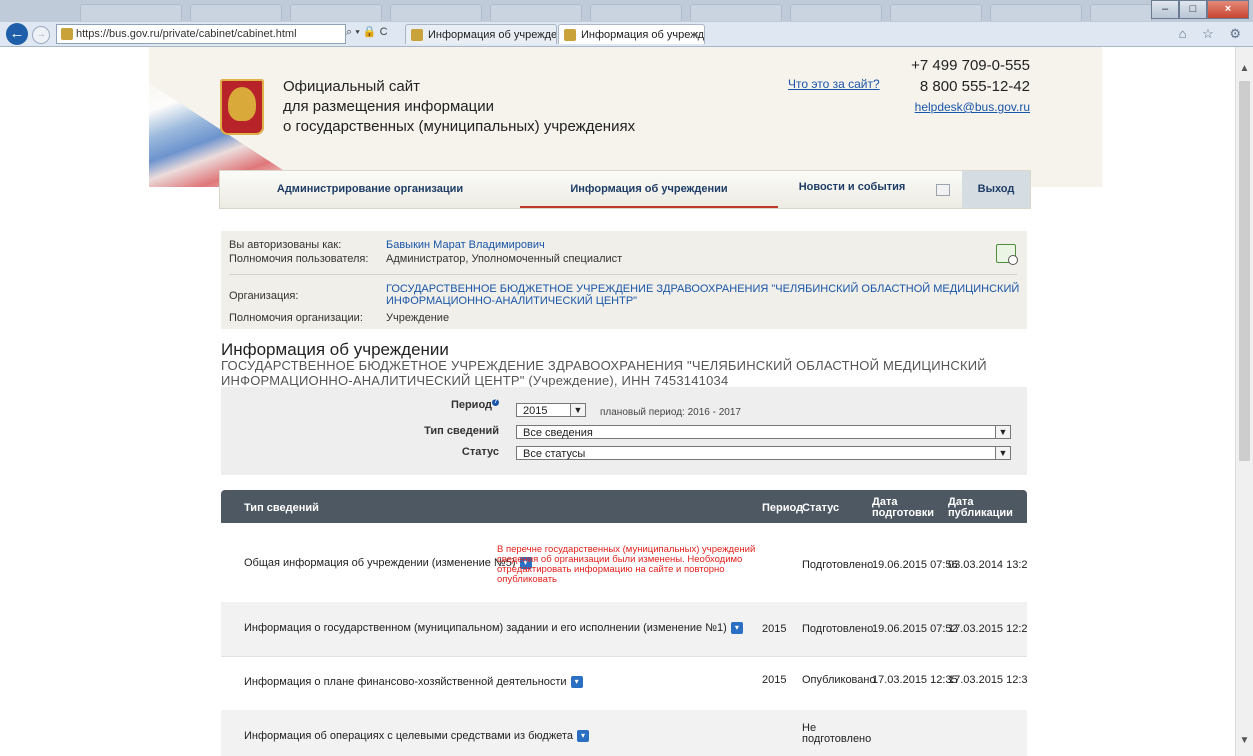 Image resolution: width=1253 pixels, height=756 pixels. Describe the element at coordinates (1244, 271) in the screenshot. I see `scroll-thumb` at that location.